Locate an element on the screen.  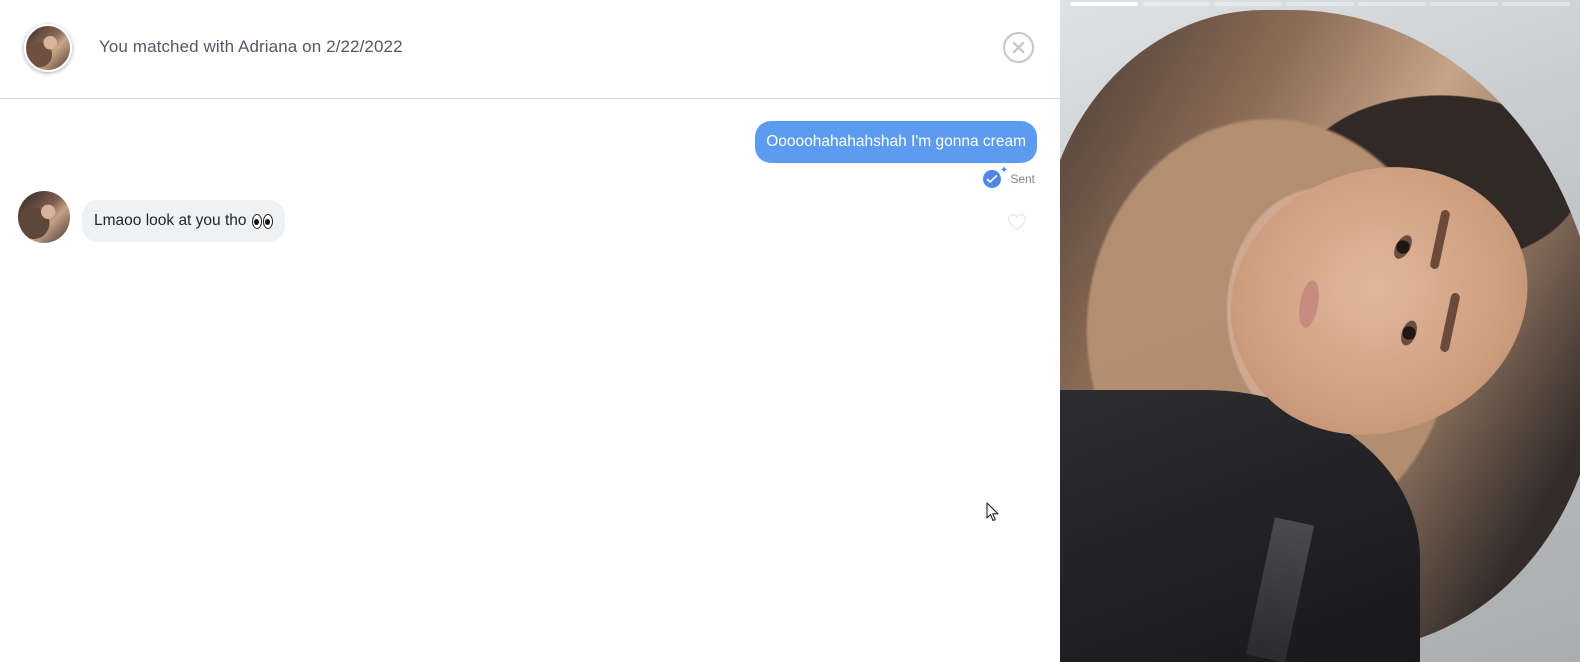
photo-progress-bars is located at coordinates (1320, 4).